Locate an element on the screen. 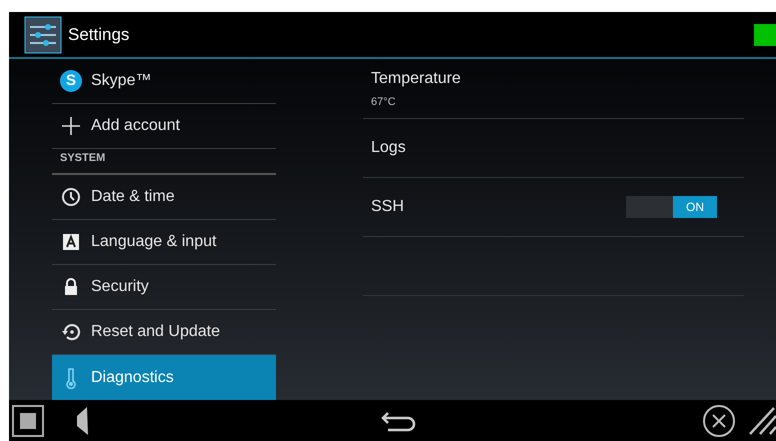 This screenshot has width=776, height=441. lock-icon is located at coordinates (71, 287).